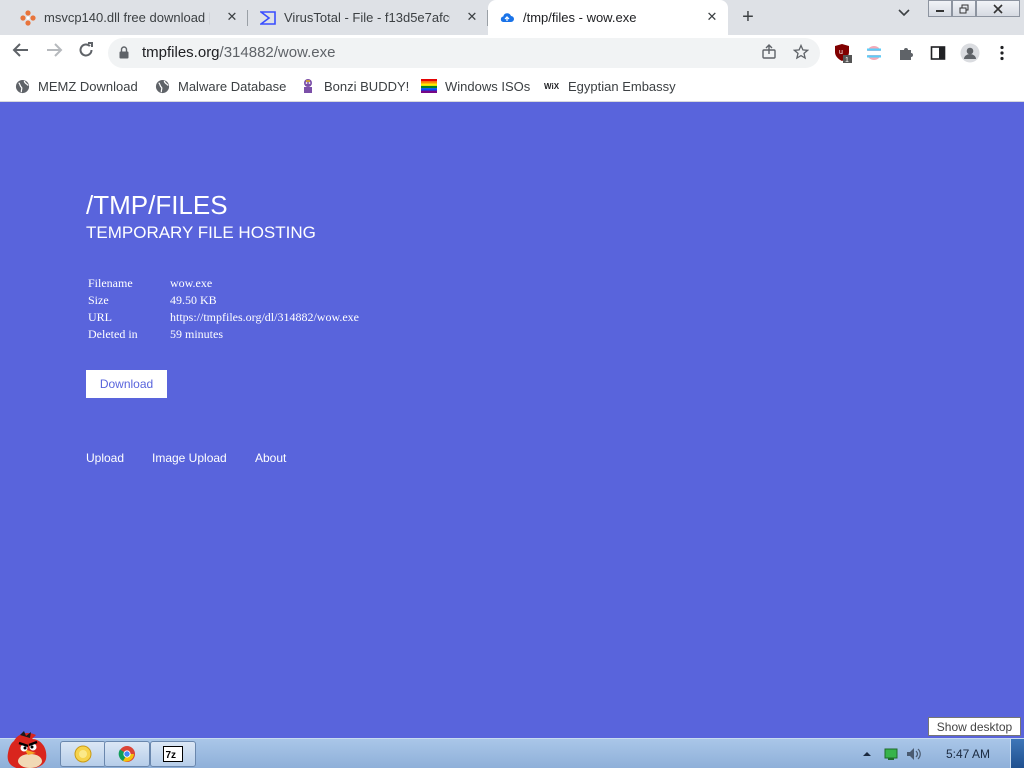 This screenshot has width=1024, height=768. I want to click on info-value: 59 minutes, so click(196, 334).